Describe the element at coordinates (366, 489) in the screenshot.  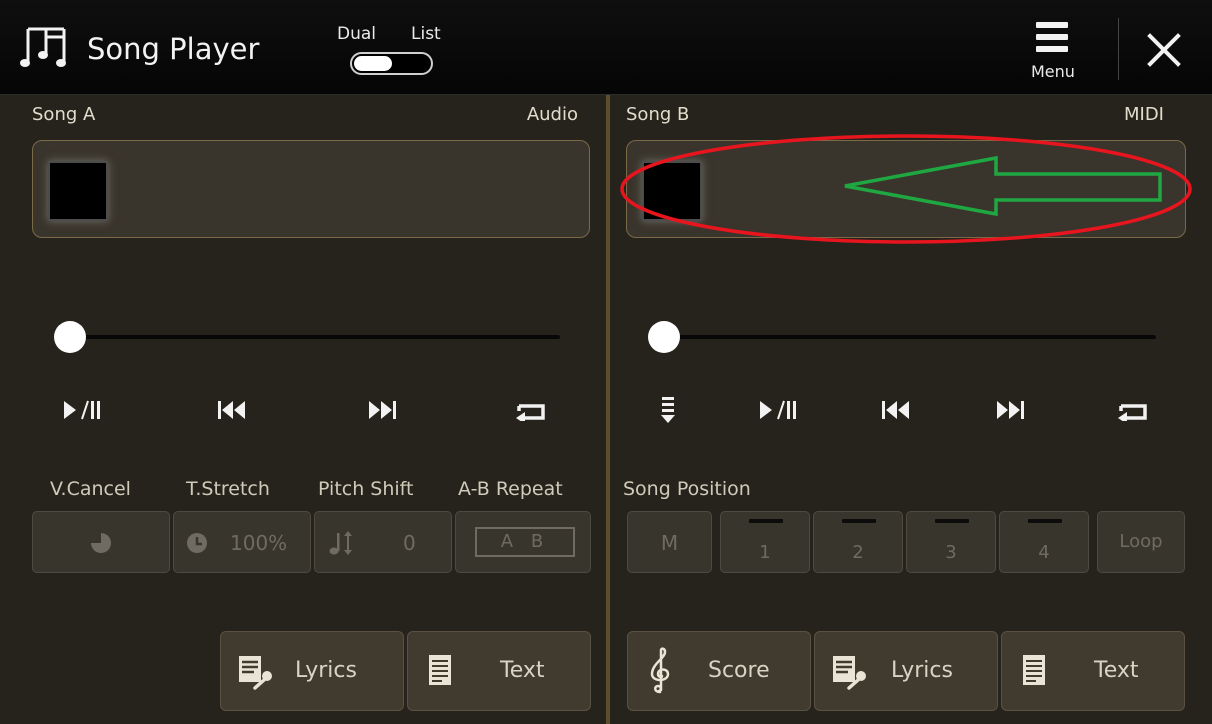
I see `pitch-shift-label: Pitch Shift` at that location.